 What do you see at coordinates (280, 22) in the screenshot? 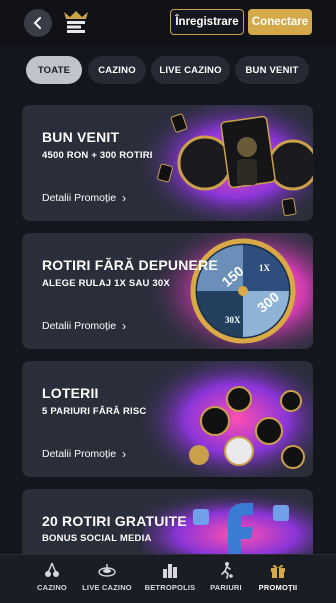
I see `login-button: Conectare` at bounding box center [280, 22].